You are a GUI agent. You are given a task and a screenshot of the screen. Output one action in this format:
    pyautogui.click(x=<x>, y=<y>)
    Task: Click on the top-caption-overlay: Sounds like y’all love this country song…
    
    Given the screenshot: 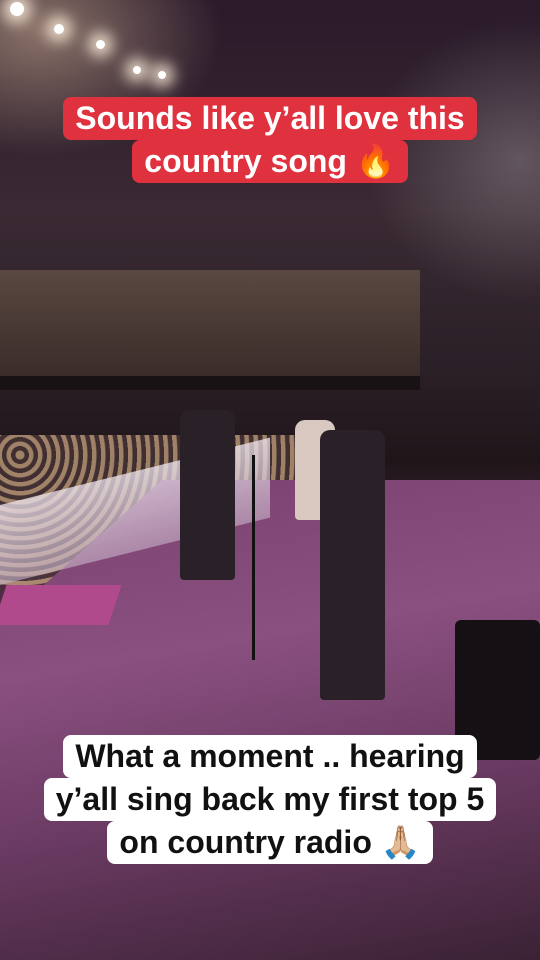 What is the action you would take?
    pyautogui.click(x=270, y=140)
    